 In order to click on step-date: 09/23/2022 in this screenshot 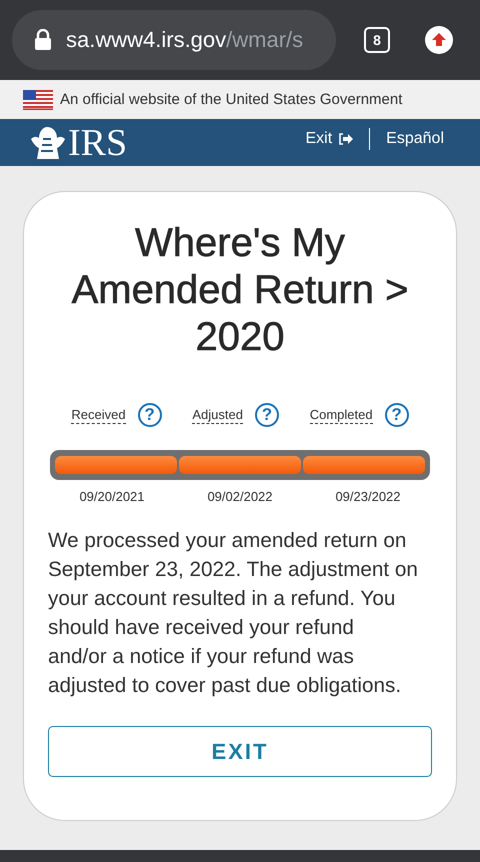, I will do `click(368, 496)`.